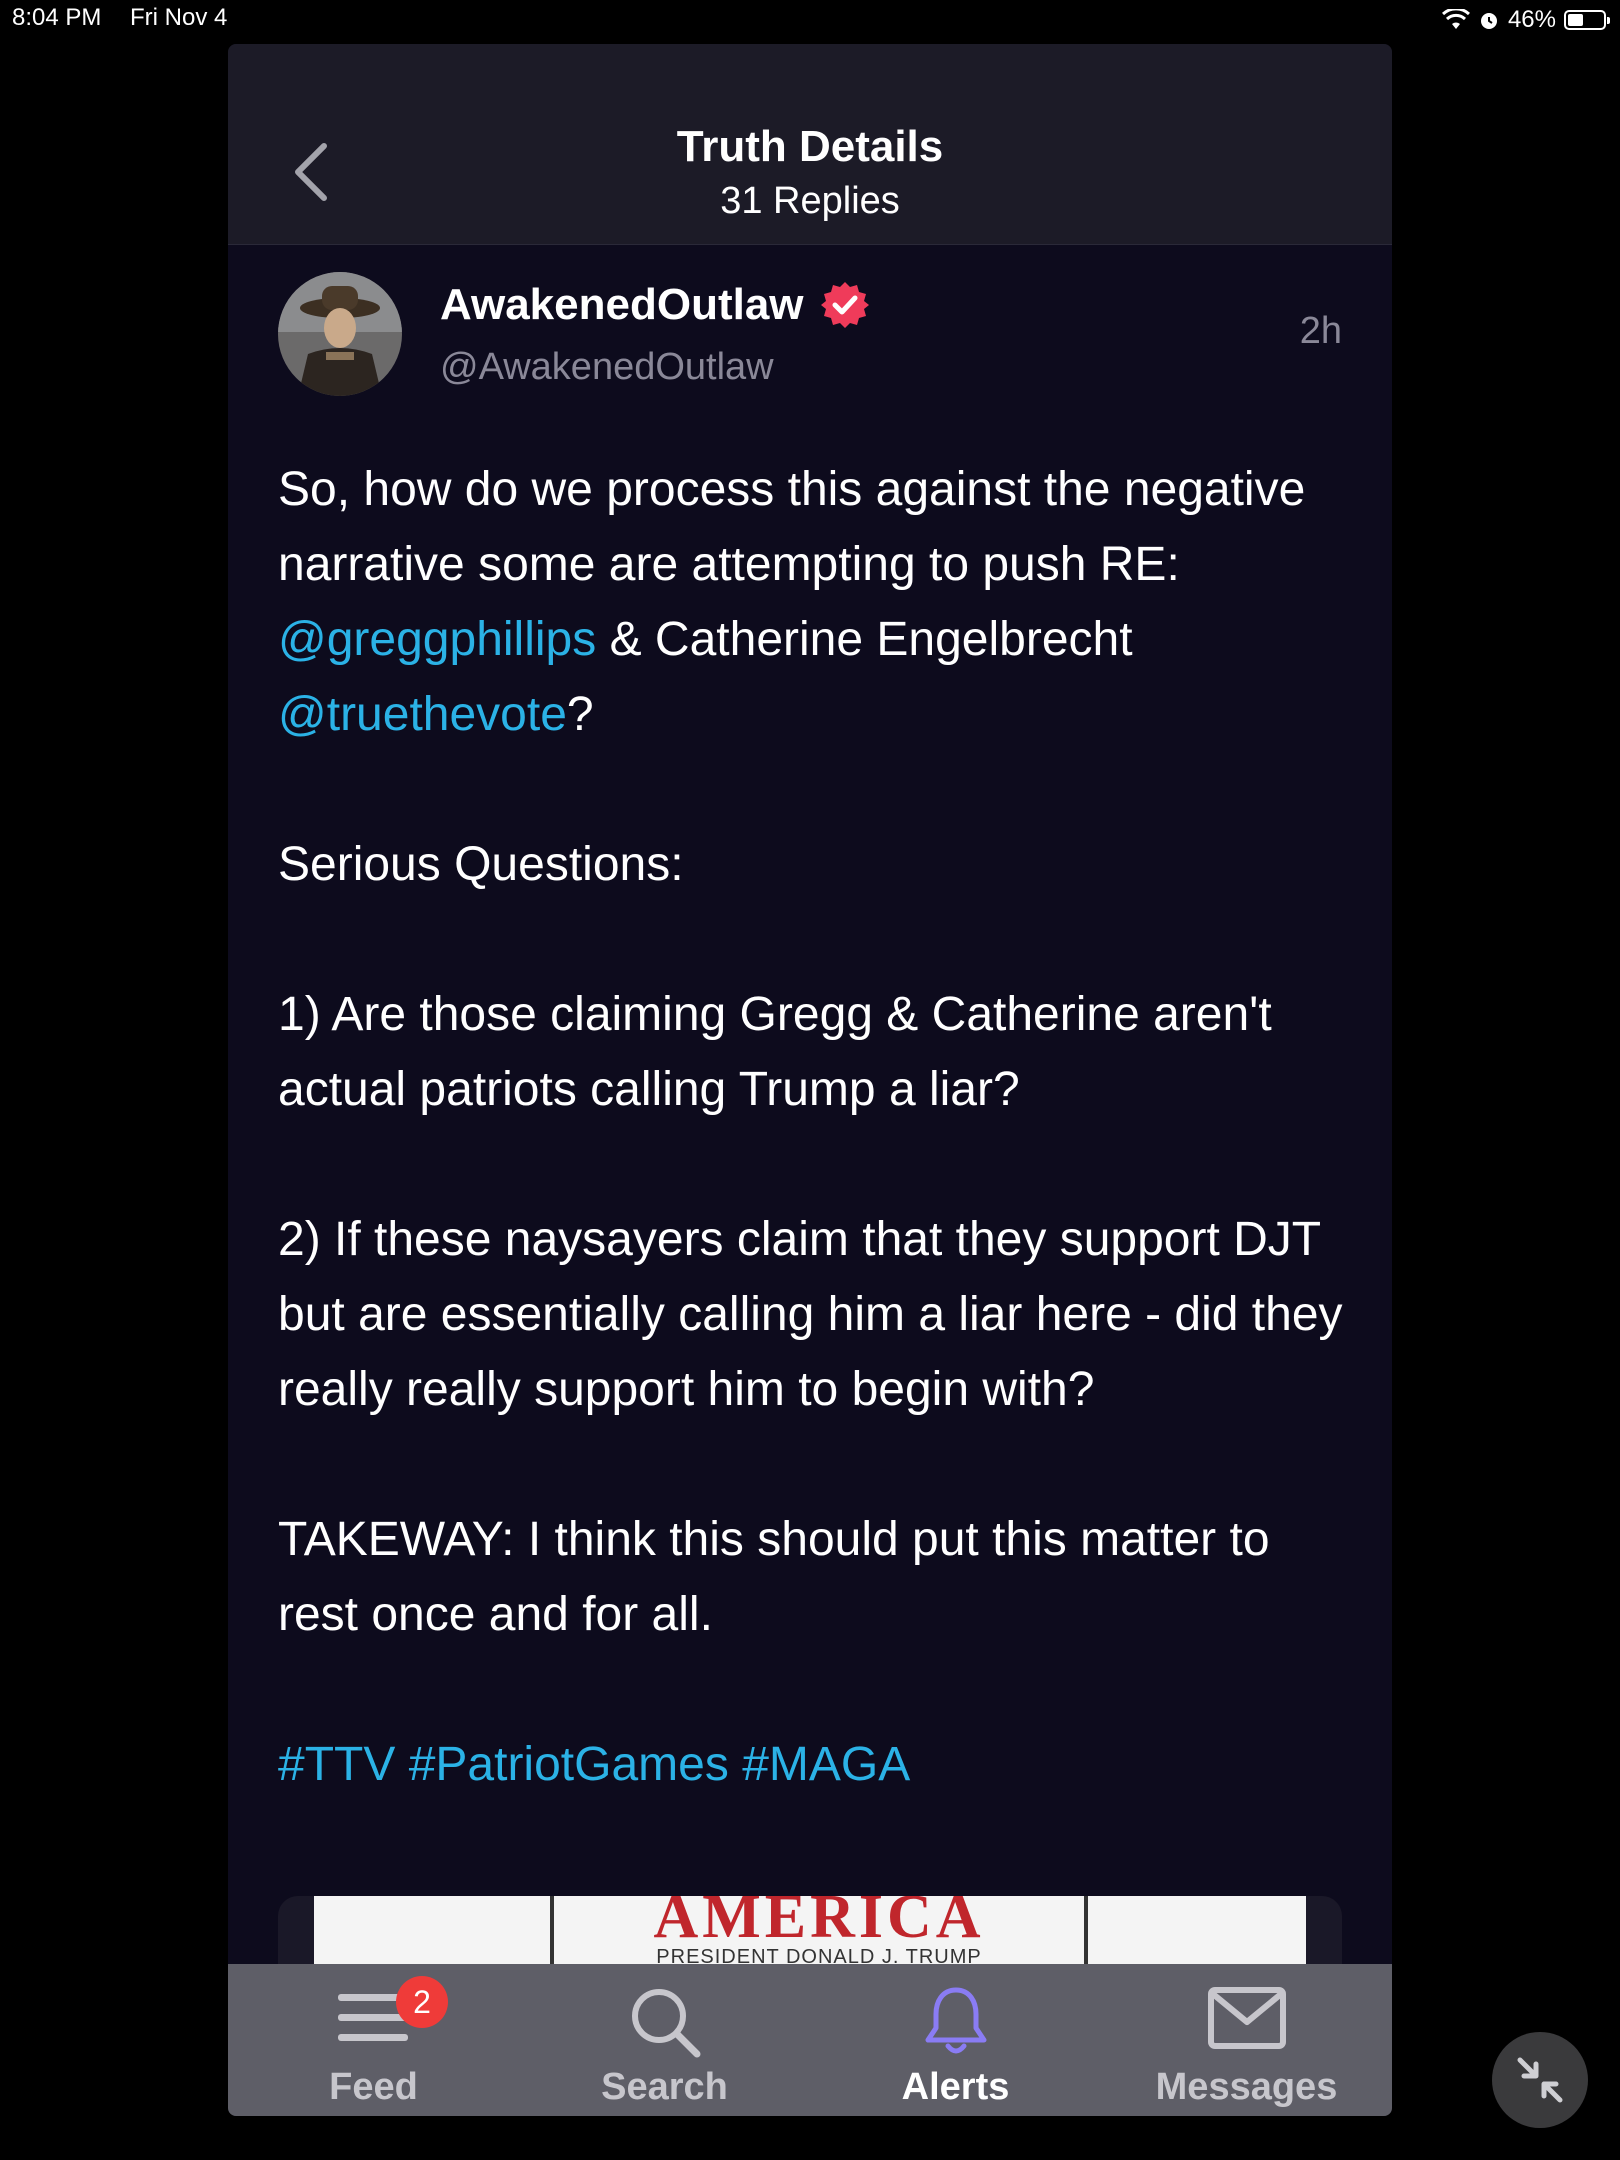 The width and height of the screenshot is (1620, 2160). Describe the element at coordinates (819, 1923) in the screenshot. I see `media-headline: AMERICA` at that location.